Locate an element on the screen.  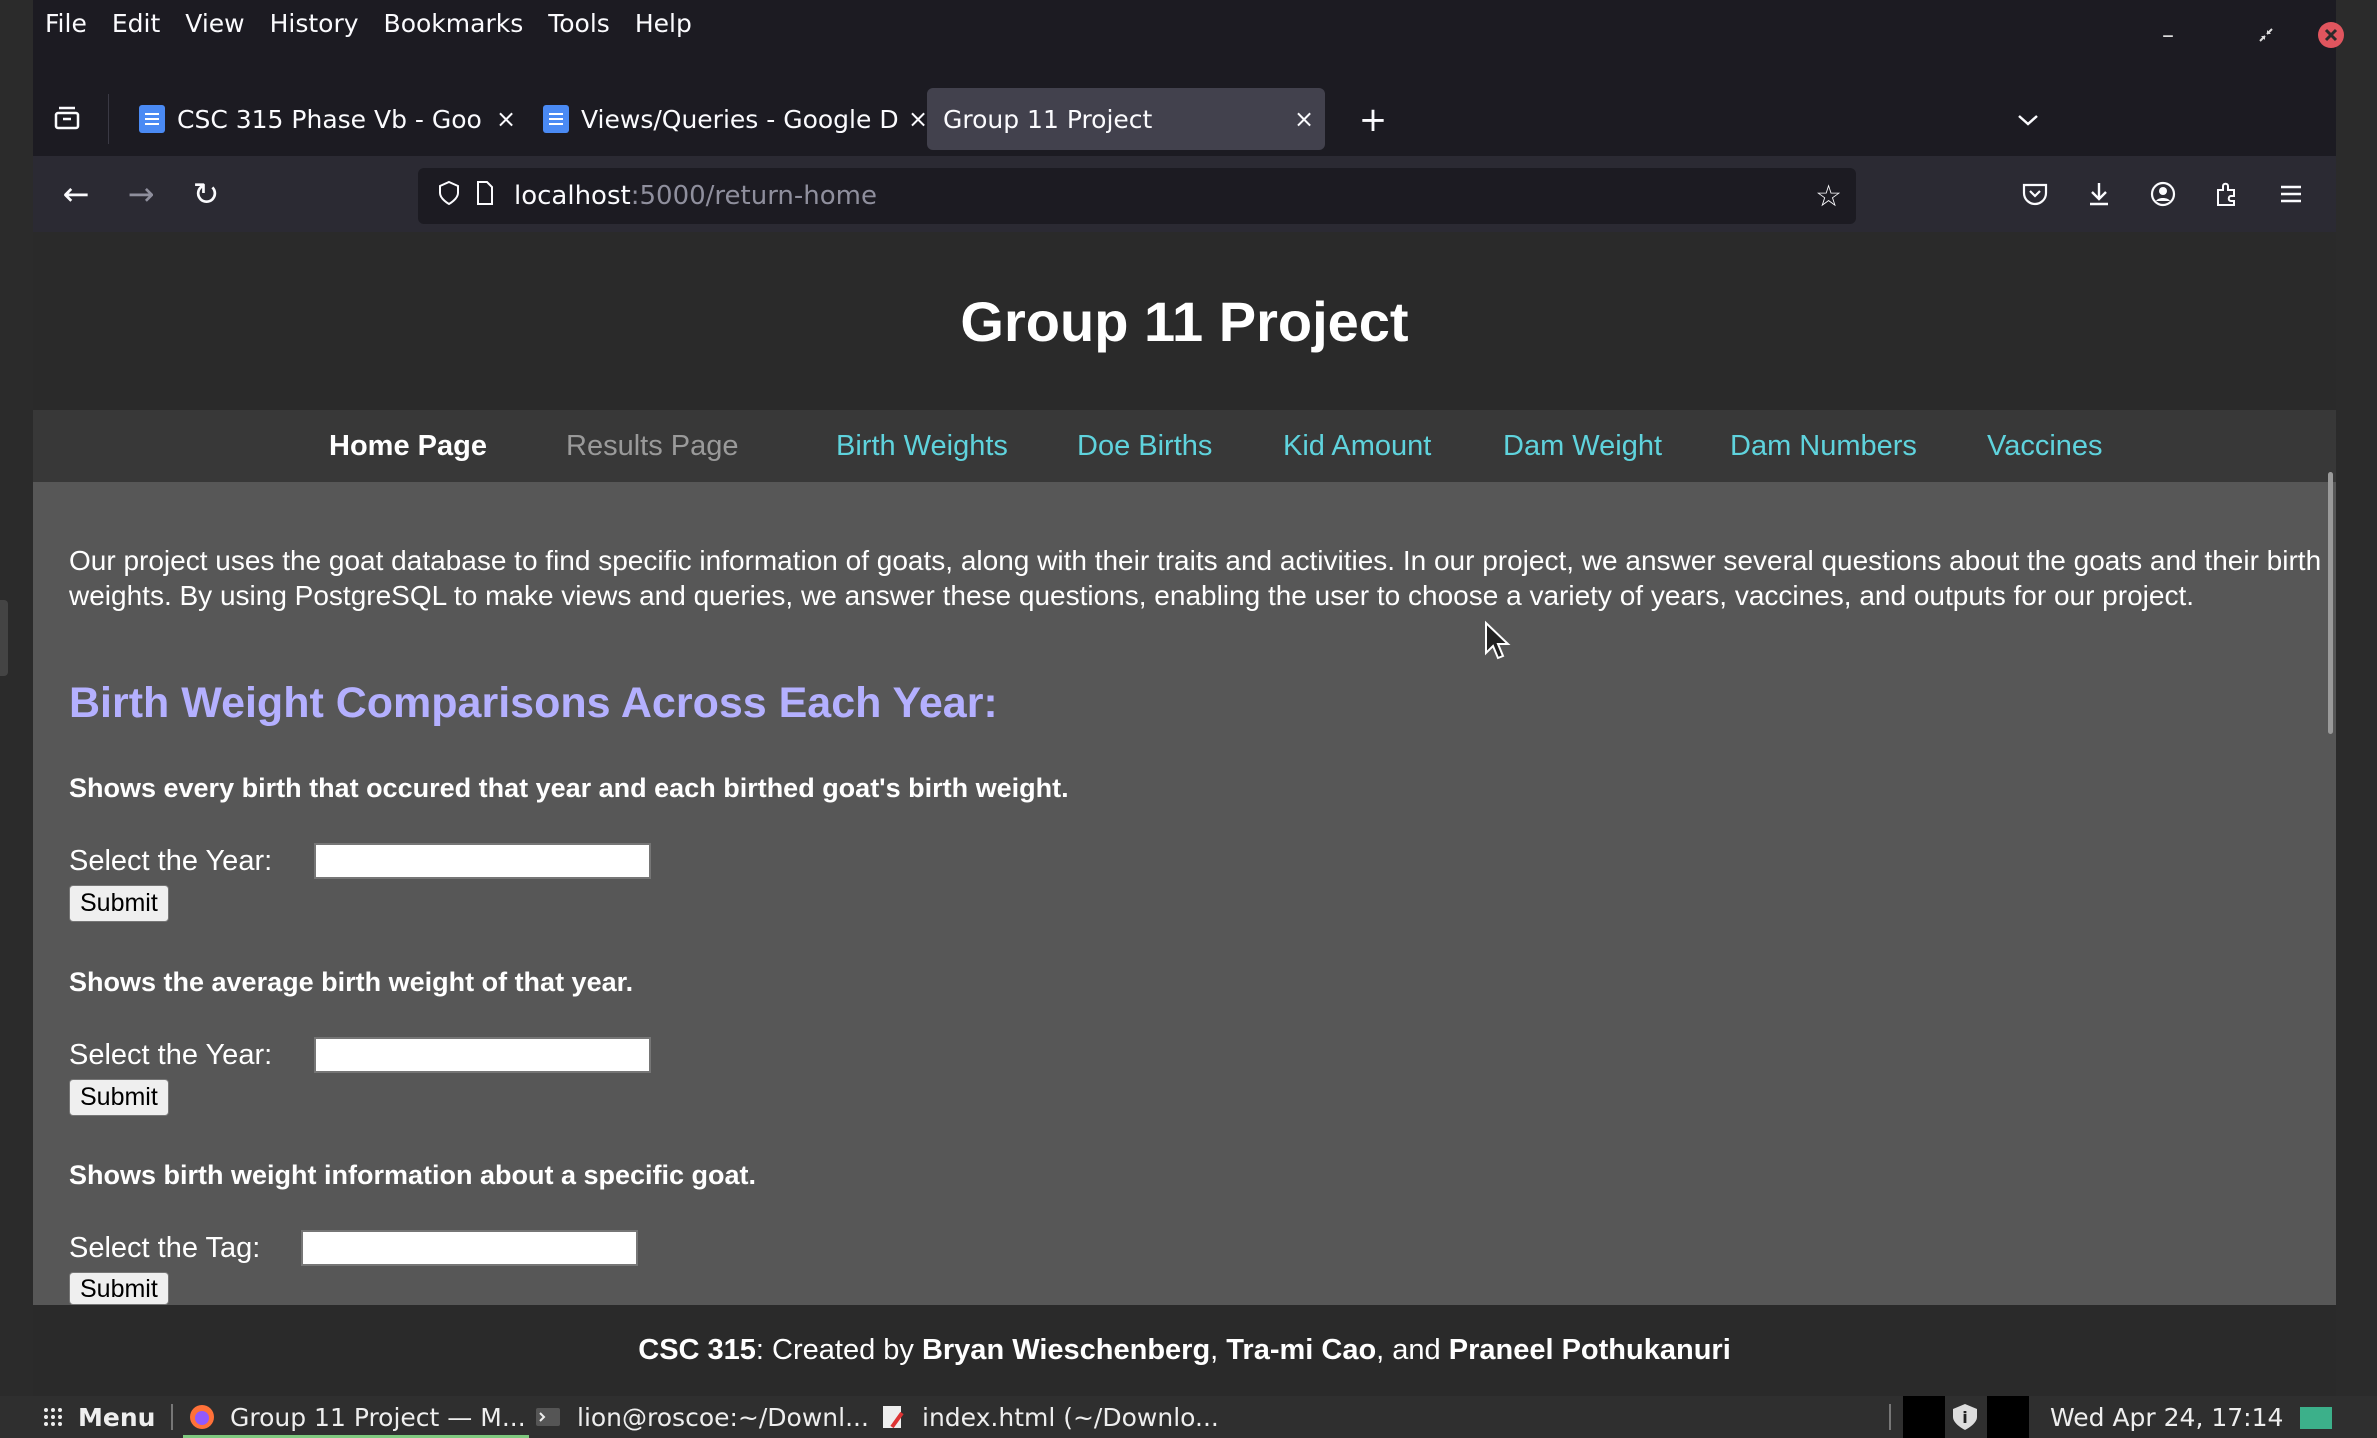
footer-author: Tra-mi Cao is located at coordinates (1301, 1350).